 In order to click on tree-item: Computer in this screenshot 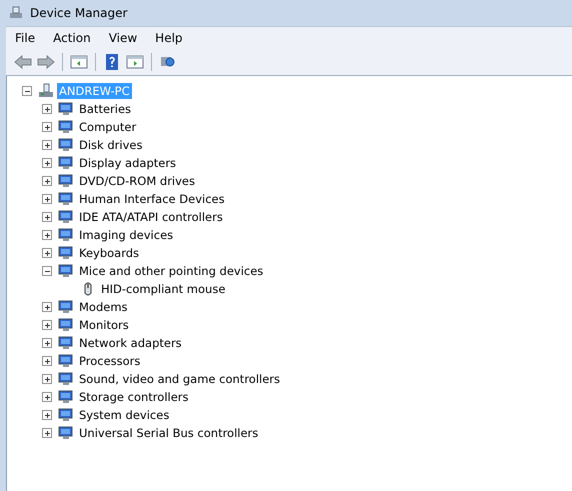, I will do `click(107, 127)`.